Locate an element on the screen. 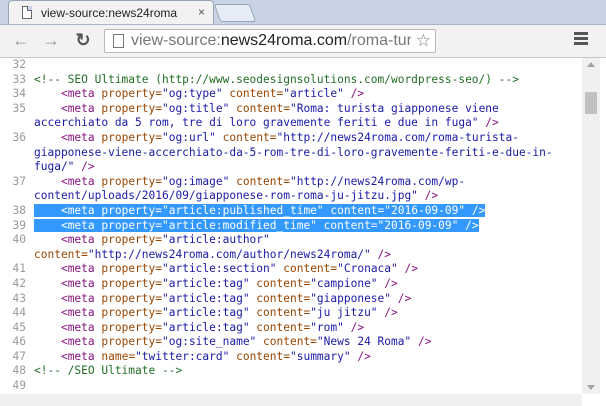  line-number: 42 is located at coordinates (19, 283).